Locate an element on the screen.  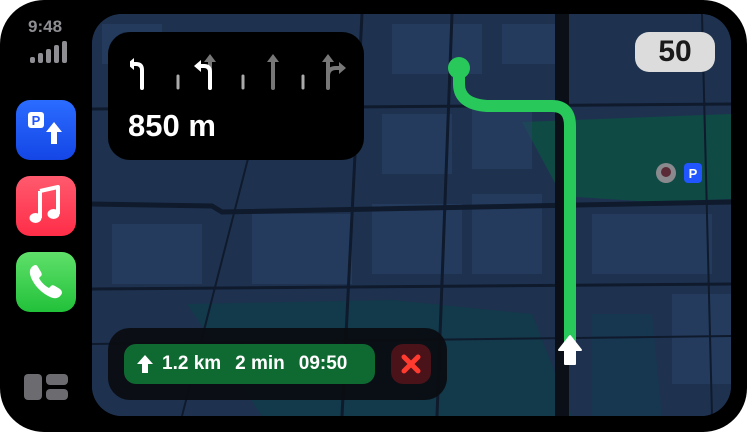
phone-handset-icon is located at coordinates (45, 282).